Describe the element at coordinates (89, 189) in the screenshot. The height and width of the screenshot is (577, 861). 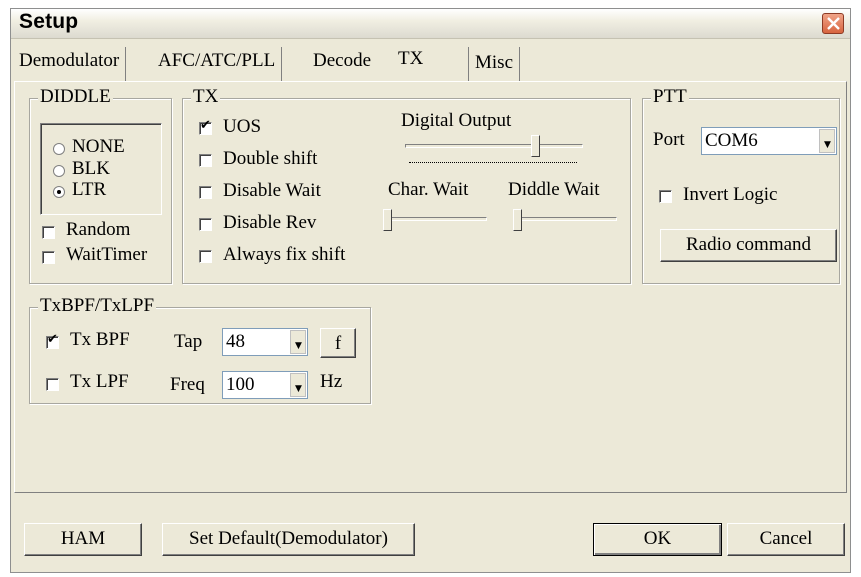
I see `diddle-ltr-label: LTR` at that location.